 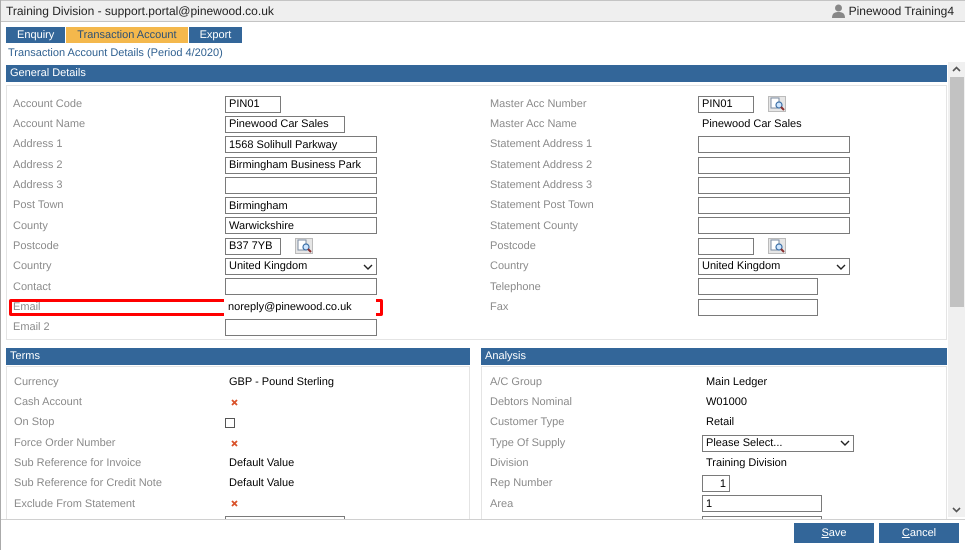 What do you see at coordinates (719, 422) in the screenshot?
I see `field-value: Retail` at bounding box center [719, 422].